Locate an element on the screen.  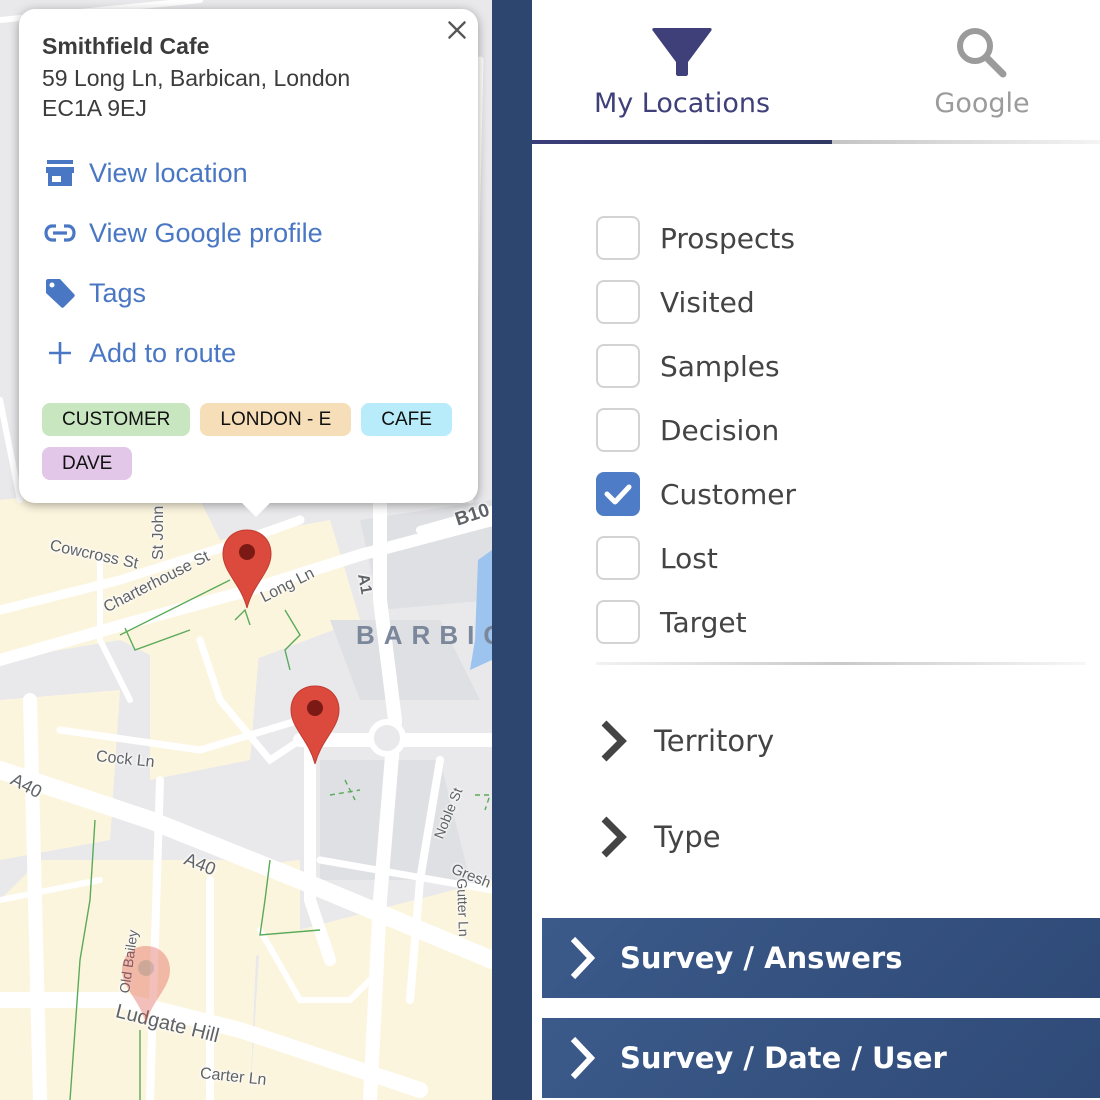
section-survey-date-user: Survey / Date / User is located at coordinates (821, 1058).